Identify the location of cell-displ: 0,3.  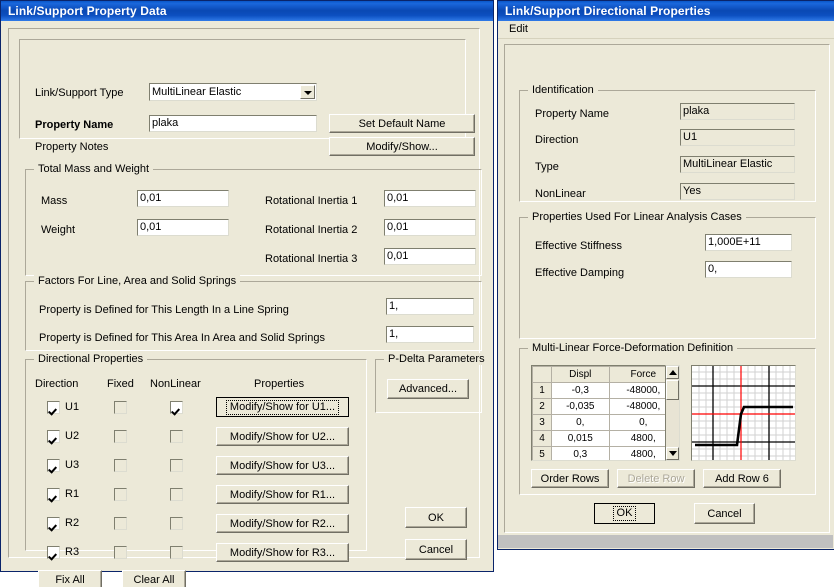
(580, 453).